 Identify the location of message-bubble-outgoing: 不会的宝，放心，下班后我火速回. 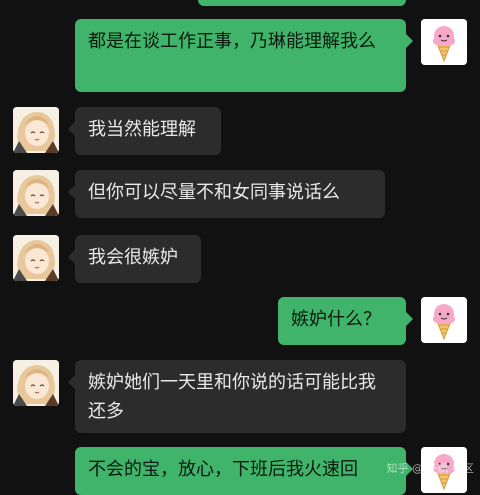
(240, 471).